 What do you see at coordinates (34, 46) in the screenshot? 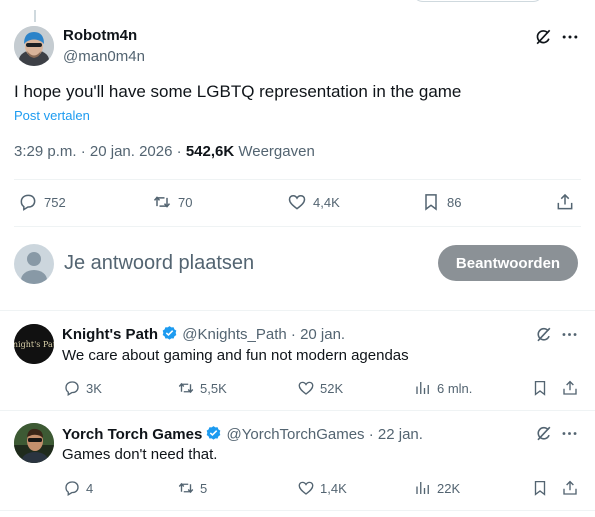
I see `author-avatar` at bounding box center [34, 46].